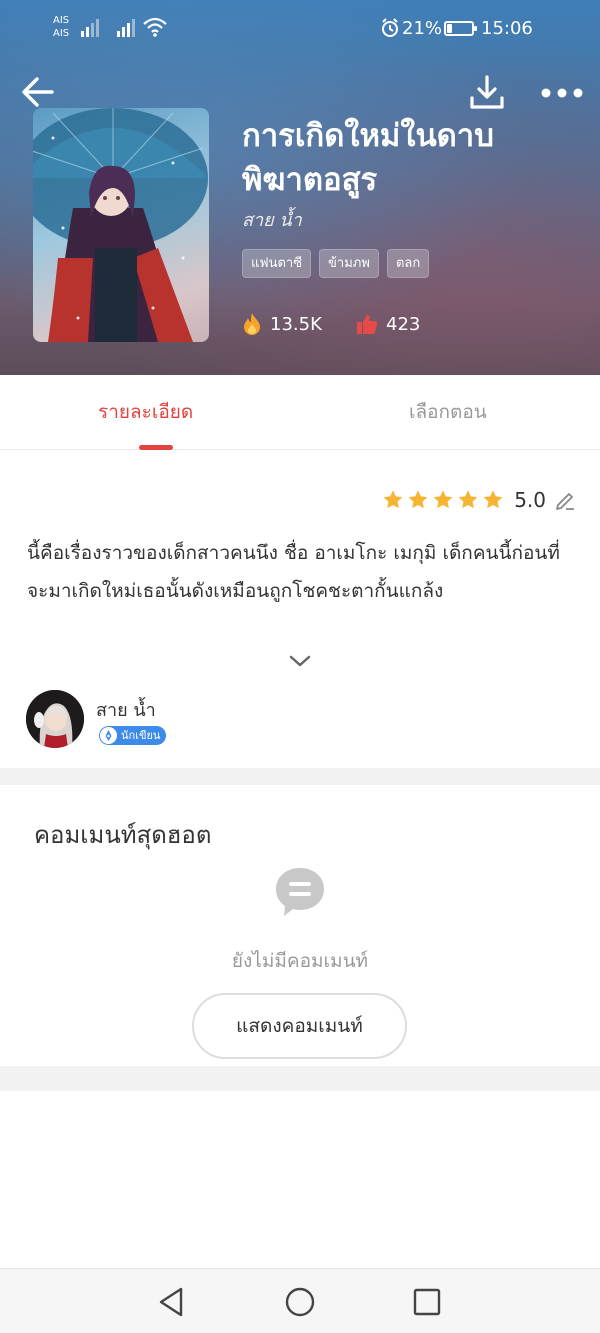  I want to click on book-title: การเกิดใหม่ในดาบพิฆาตอสูร, so click(368, 158).